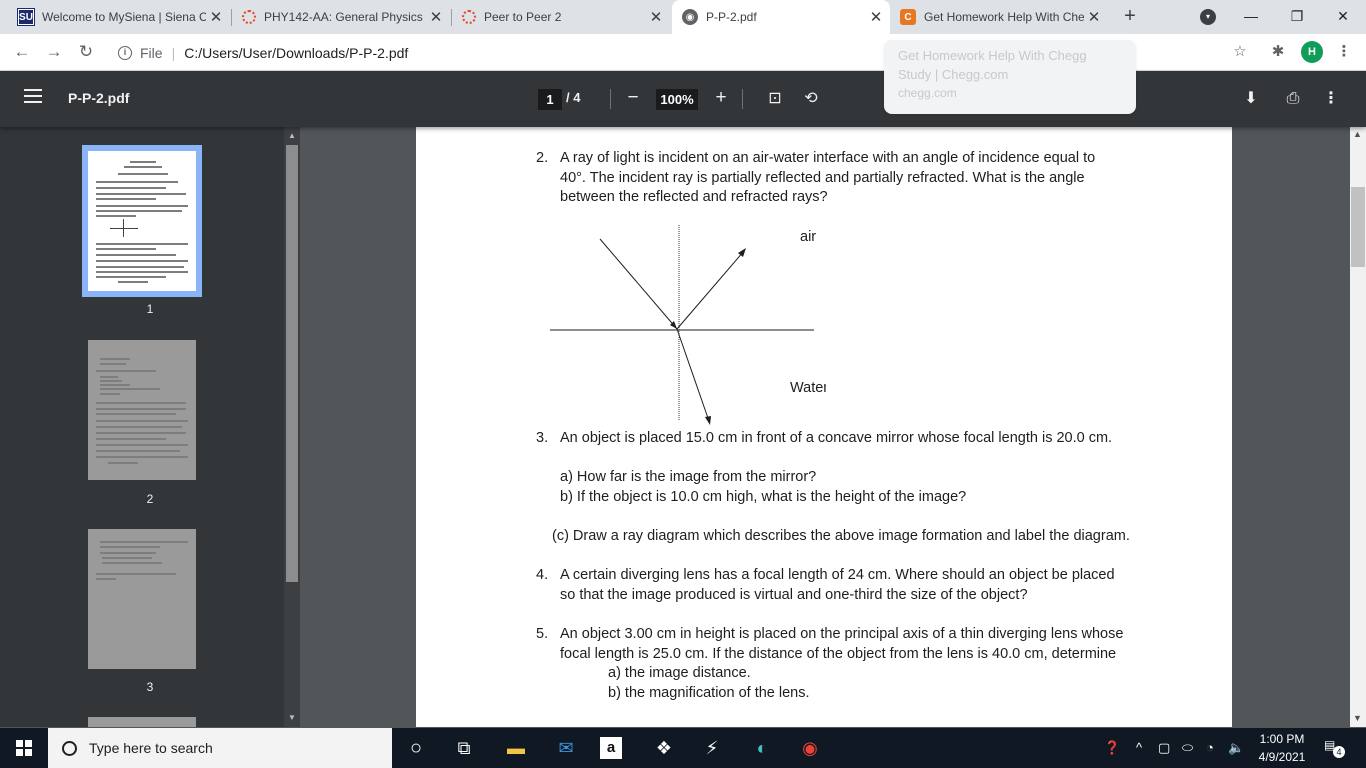 This screenshot has height=768, width=1366. What do you see at coordinates (762, 748) in the screenshot?
I see `edge-icon: ◐` at bounding box center [762, 748].